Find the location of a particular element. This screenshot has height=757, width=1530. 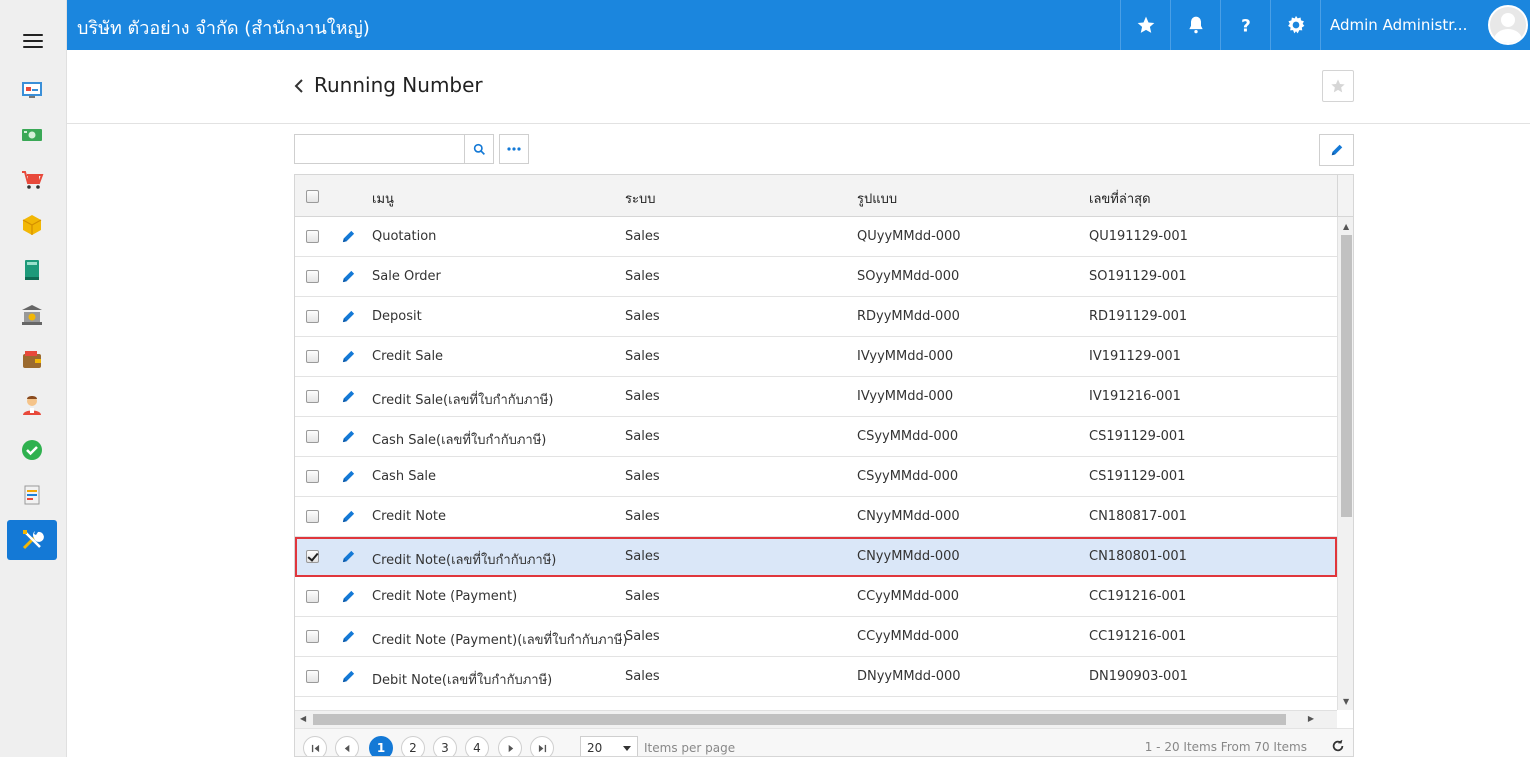

sidebar-item-sales is located at coordinates (32, 180).